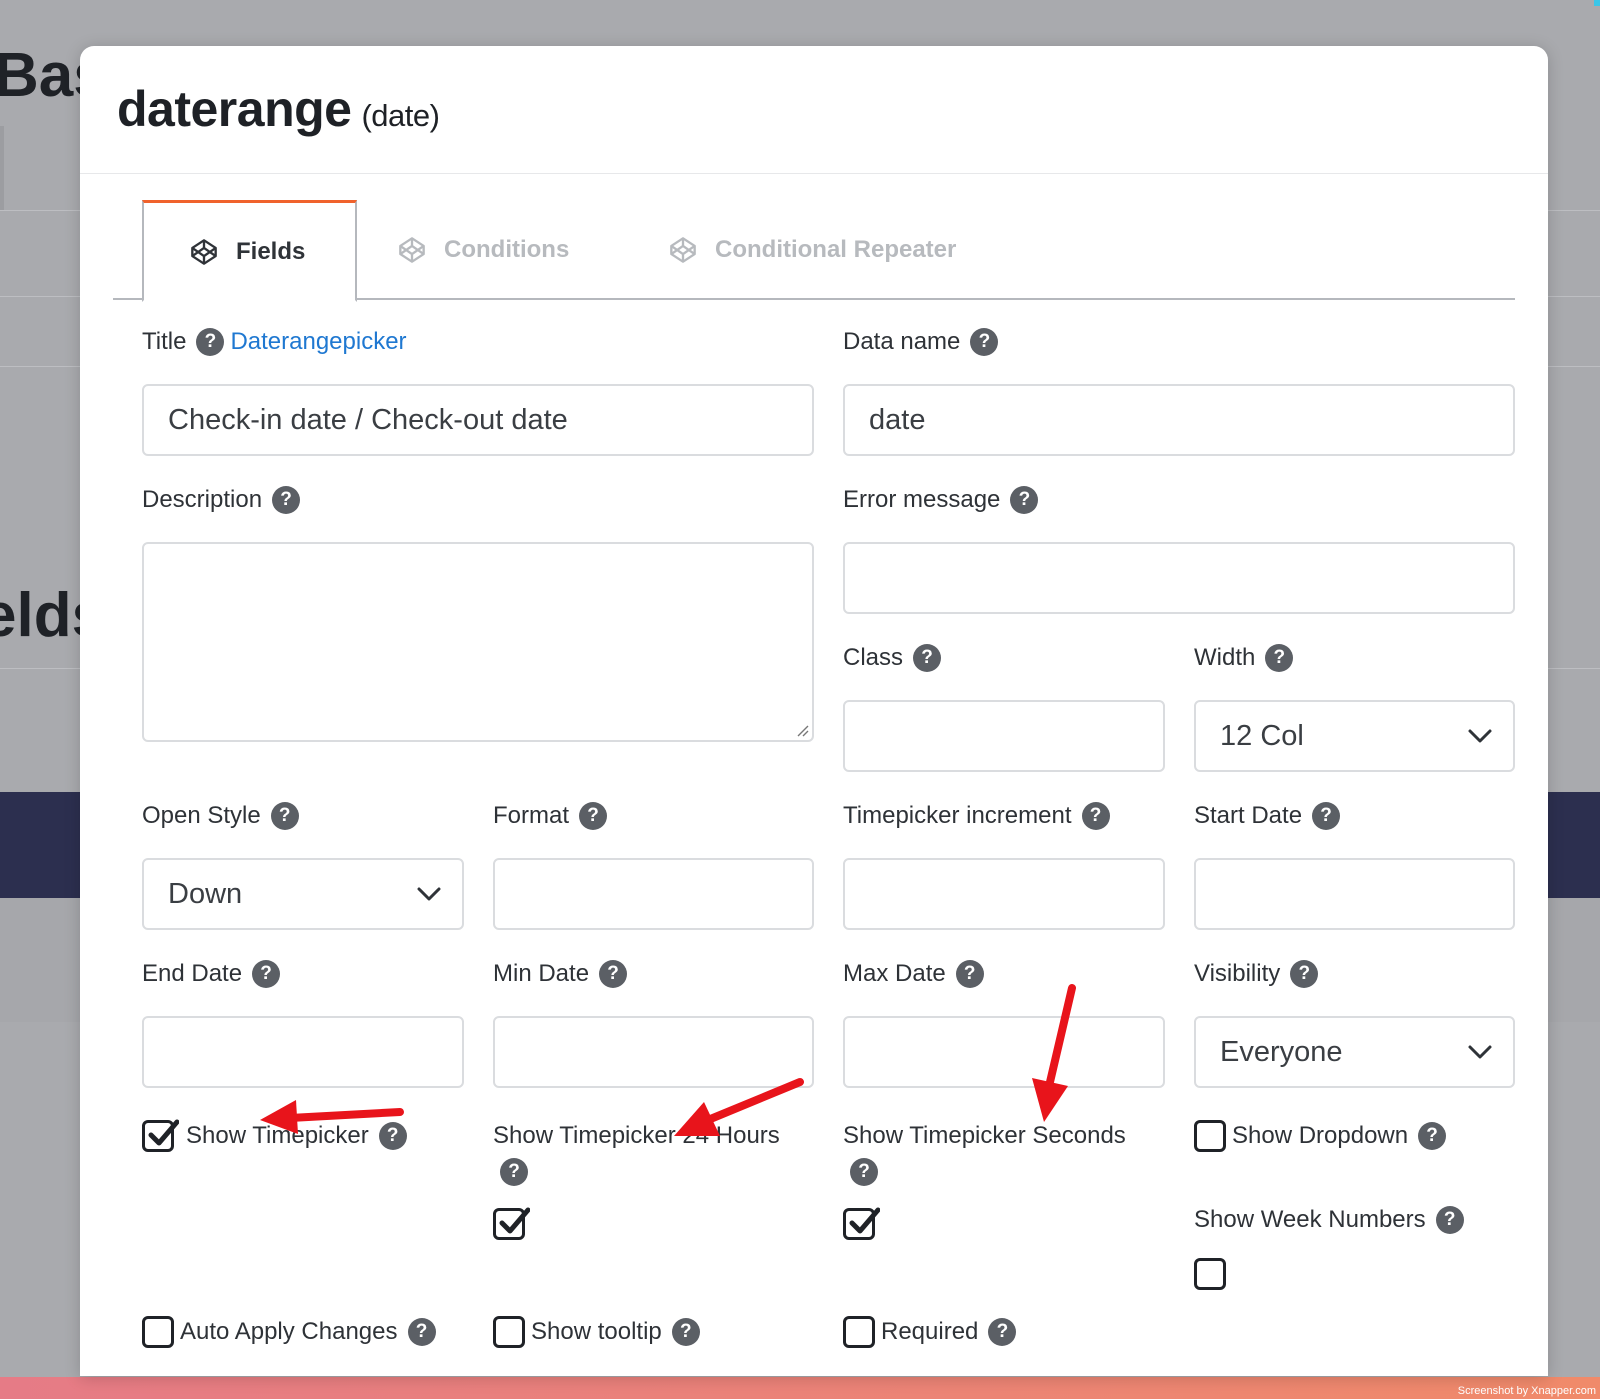  I want to click on open-style-select-value: Down, so click(205, 893).